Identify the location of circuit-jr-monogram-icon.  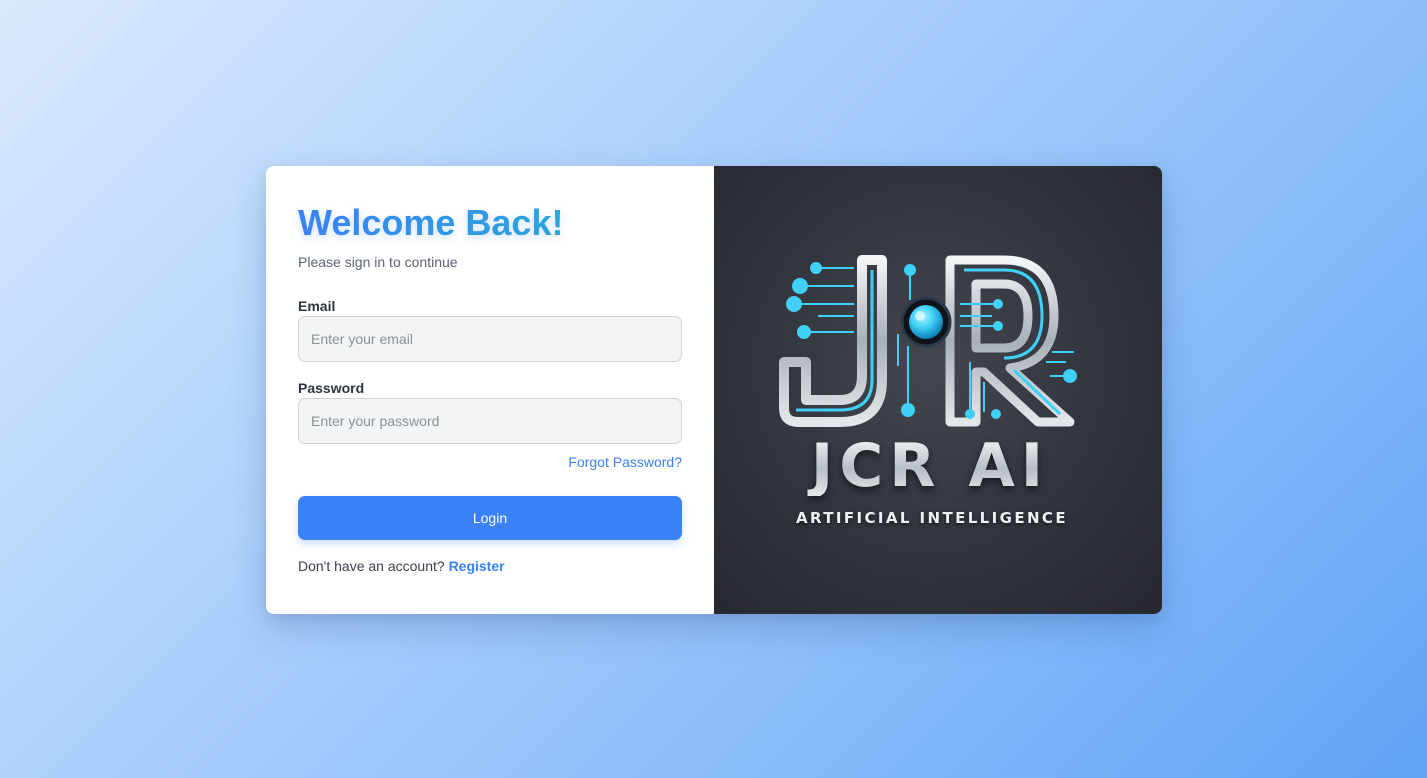
(928, 341).